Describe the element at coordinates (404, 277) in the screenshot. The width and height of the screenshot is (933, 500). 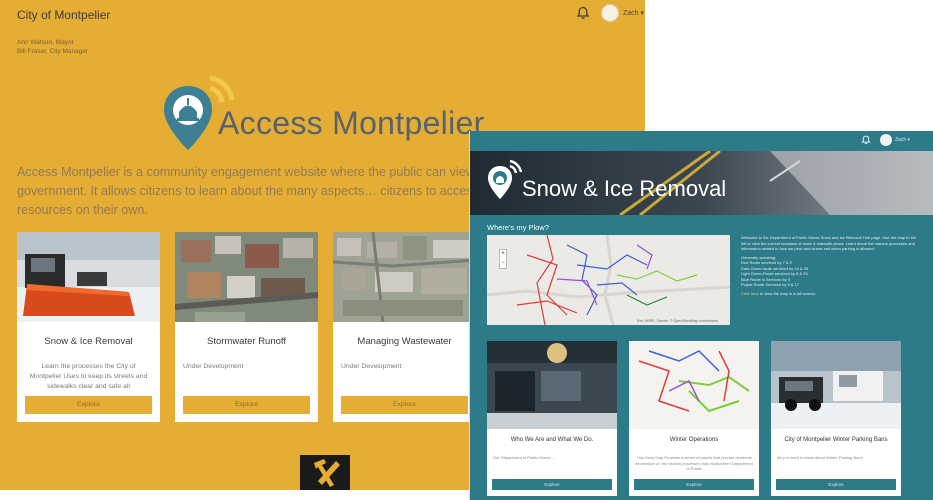
I see `aerial-wastewater-photo` at that location.